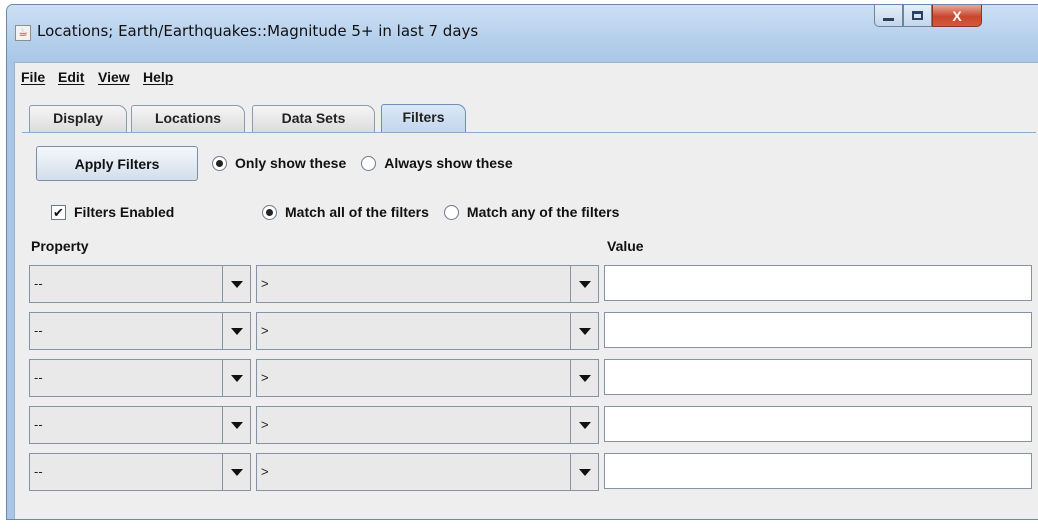 This screenshot has height=529, width=1038. Describe the element at coordinates (60, 246) in the screenshot. I see `property-column-header: Property` at that location.